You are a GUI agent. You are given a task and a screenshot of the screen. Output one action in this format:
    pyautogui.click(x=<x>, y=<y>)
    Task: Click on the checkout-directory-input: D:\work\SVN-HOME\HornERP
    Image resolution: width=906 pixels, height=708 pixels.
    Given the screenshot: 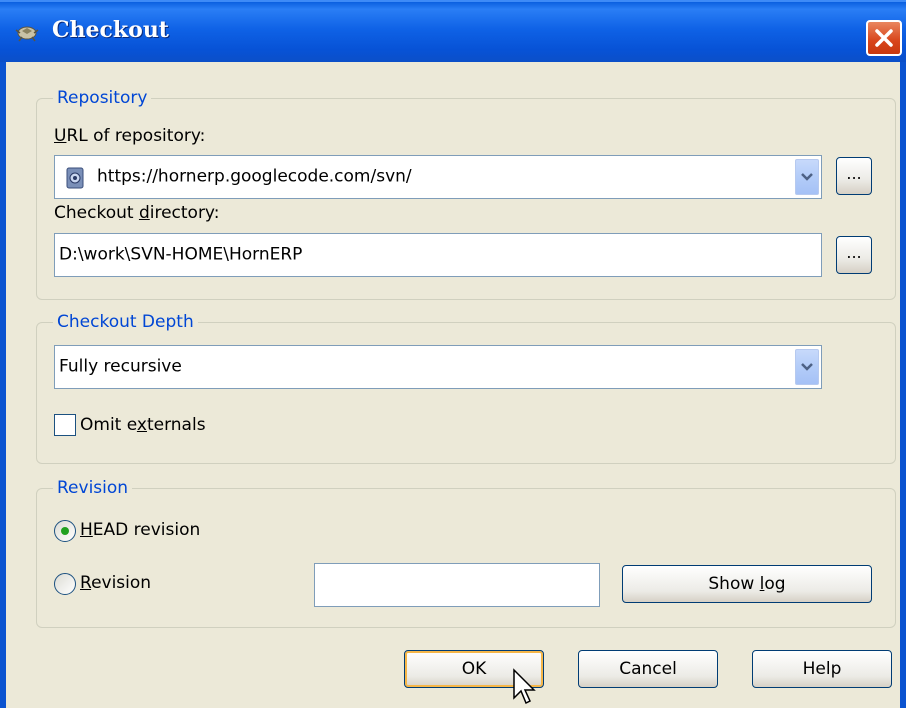 What is the action you would take?
    pyautogui.click(x=438, y=255)
    